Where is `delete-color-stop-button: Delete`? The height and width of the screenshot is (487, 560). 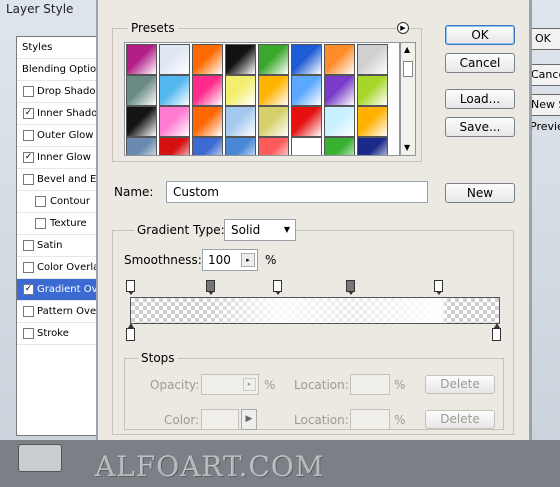
delete-color-stop-button: Delete is located at coordinates (460, 419).